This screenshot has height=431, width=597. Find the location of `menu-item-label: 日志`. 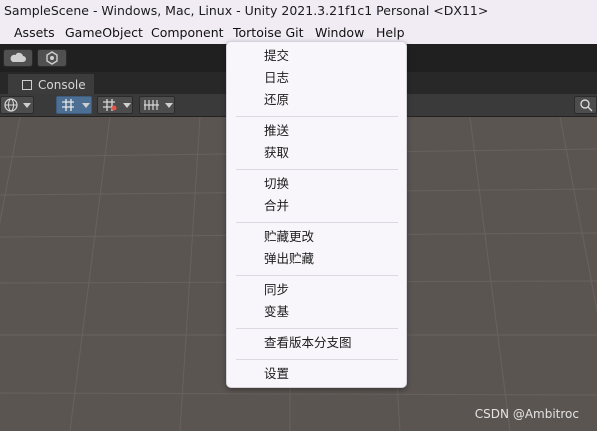

menu-item-label: 日志 is located at coordinates (277, 77).